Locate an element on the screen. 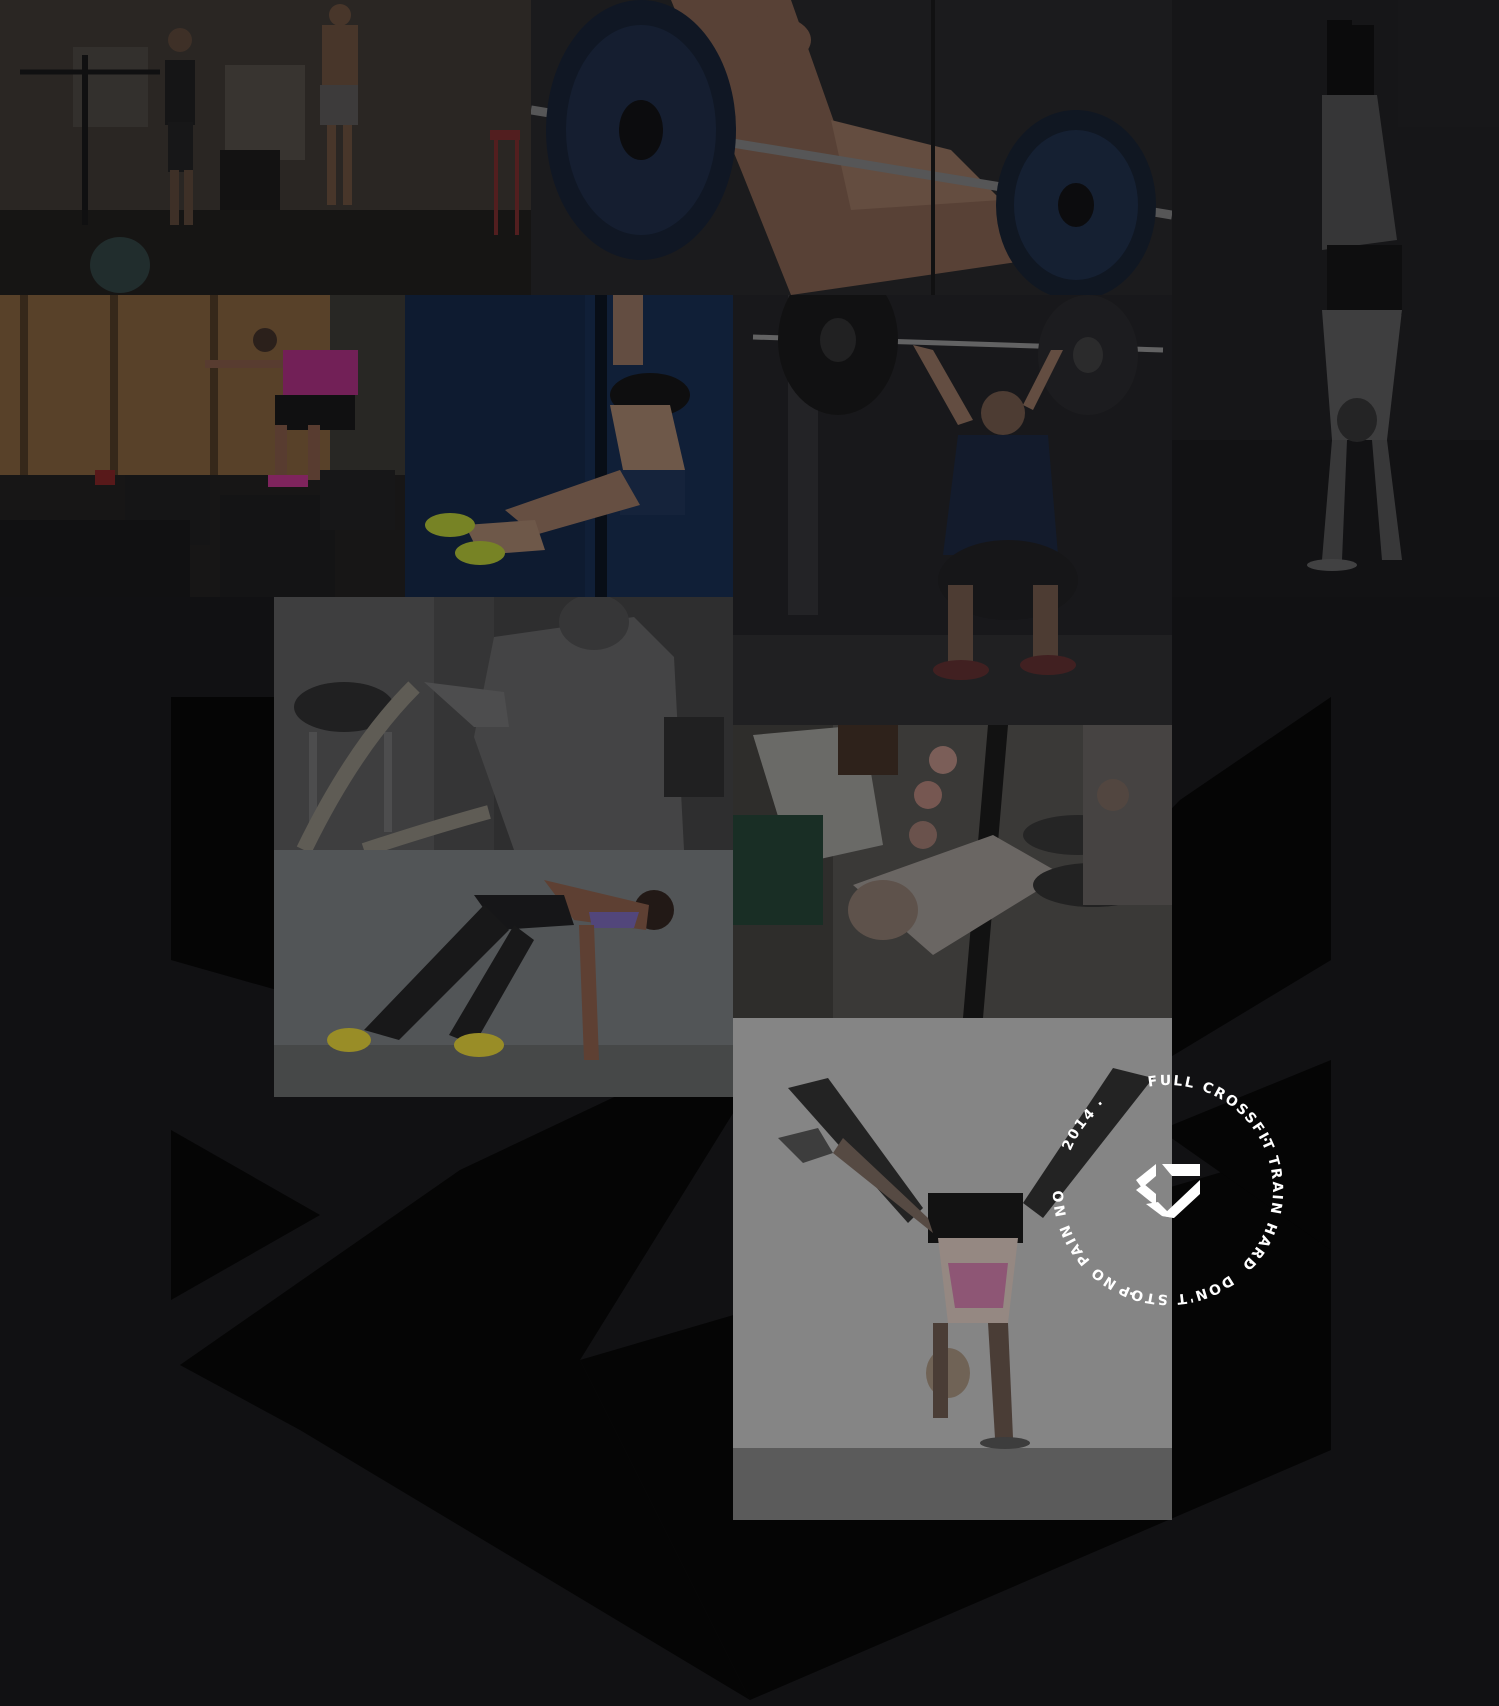 Image resolution: width=1499 pixels, height=1706 pixels. svg-text: 2014 is located at coordinates (1079, 1128).